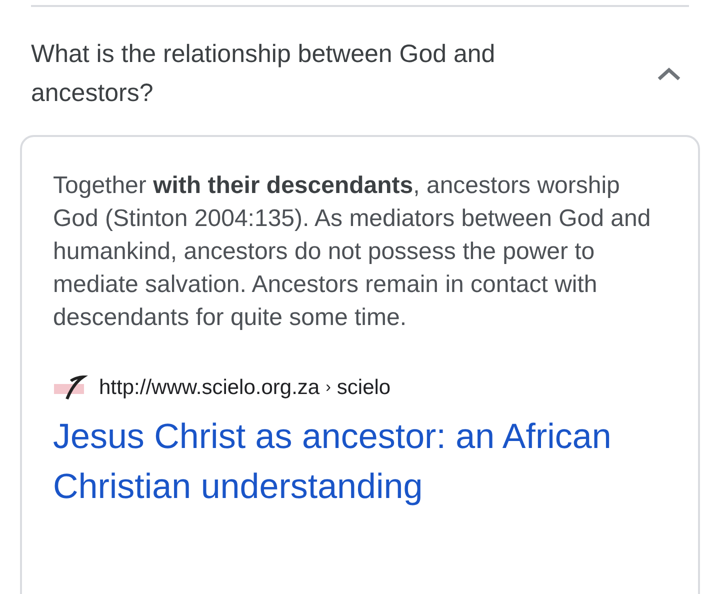  What do you see at coordinates (311, 74) in the screenshot?
I see `faq-question: What is the relationship between God and ancestors?` at bounding box center [311, 74].